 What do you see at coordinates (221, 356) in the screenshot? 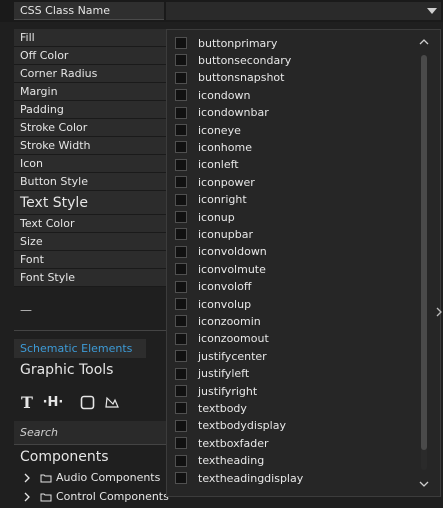
I see `dropdown-option: justifycenter` at bounding box center [221, 356].